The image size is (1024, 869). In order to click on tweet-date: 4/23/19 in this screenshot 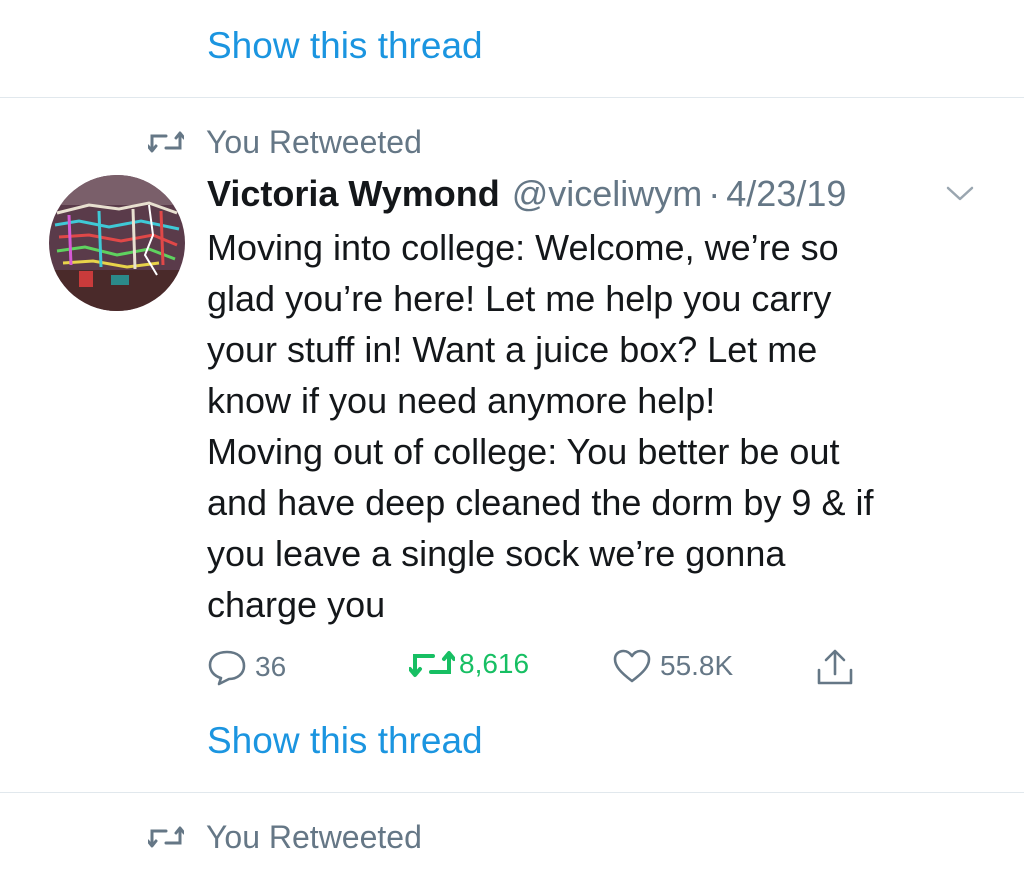, I will do `click(786, 193)`.